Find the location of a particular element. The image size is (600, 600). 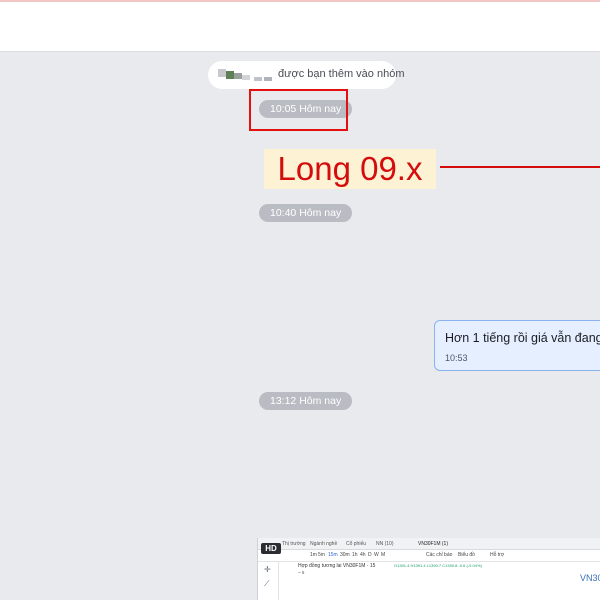

hd-badge: HD is located at coordinates (271, 548).